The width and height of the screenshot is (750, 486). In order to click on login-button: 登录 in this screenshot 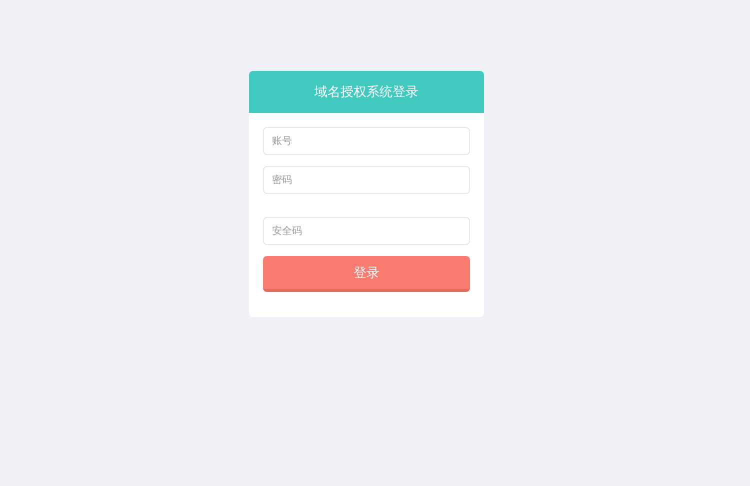, I will do `click(366, 274)`.